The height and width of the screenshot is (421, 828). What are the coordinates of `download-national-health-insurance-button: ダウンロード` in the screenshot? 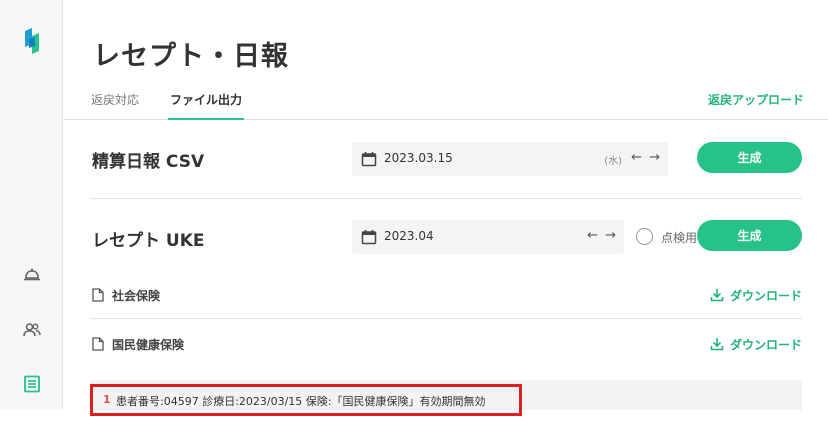 It's located at (756, 345).